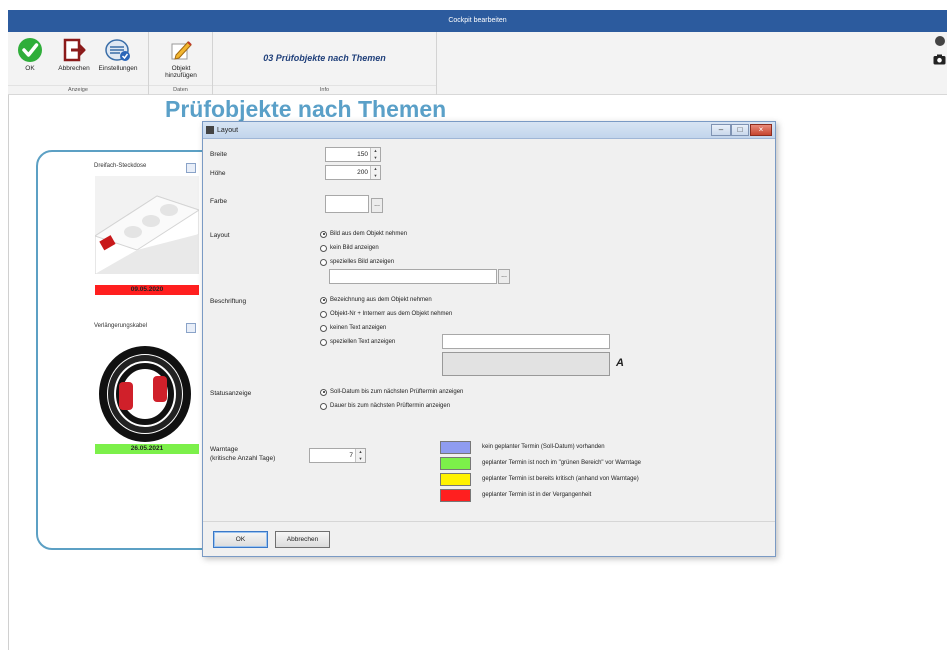 This screenshot has height=650, width=947. I want to click on item-date-bar: 09.05.2020, so click(147, 290).